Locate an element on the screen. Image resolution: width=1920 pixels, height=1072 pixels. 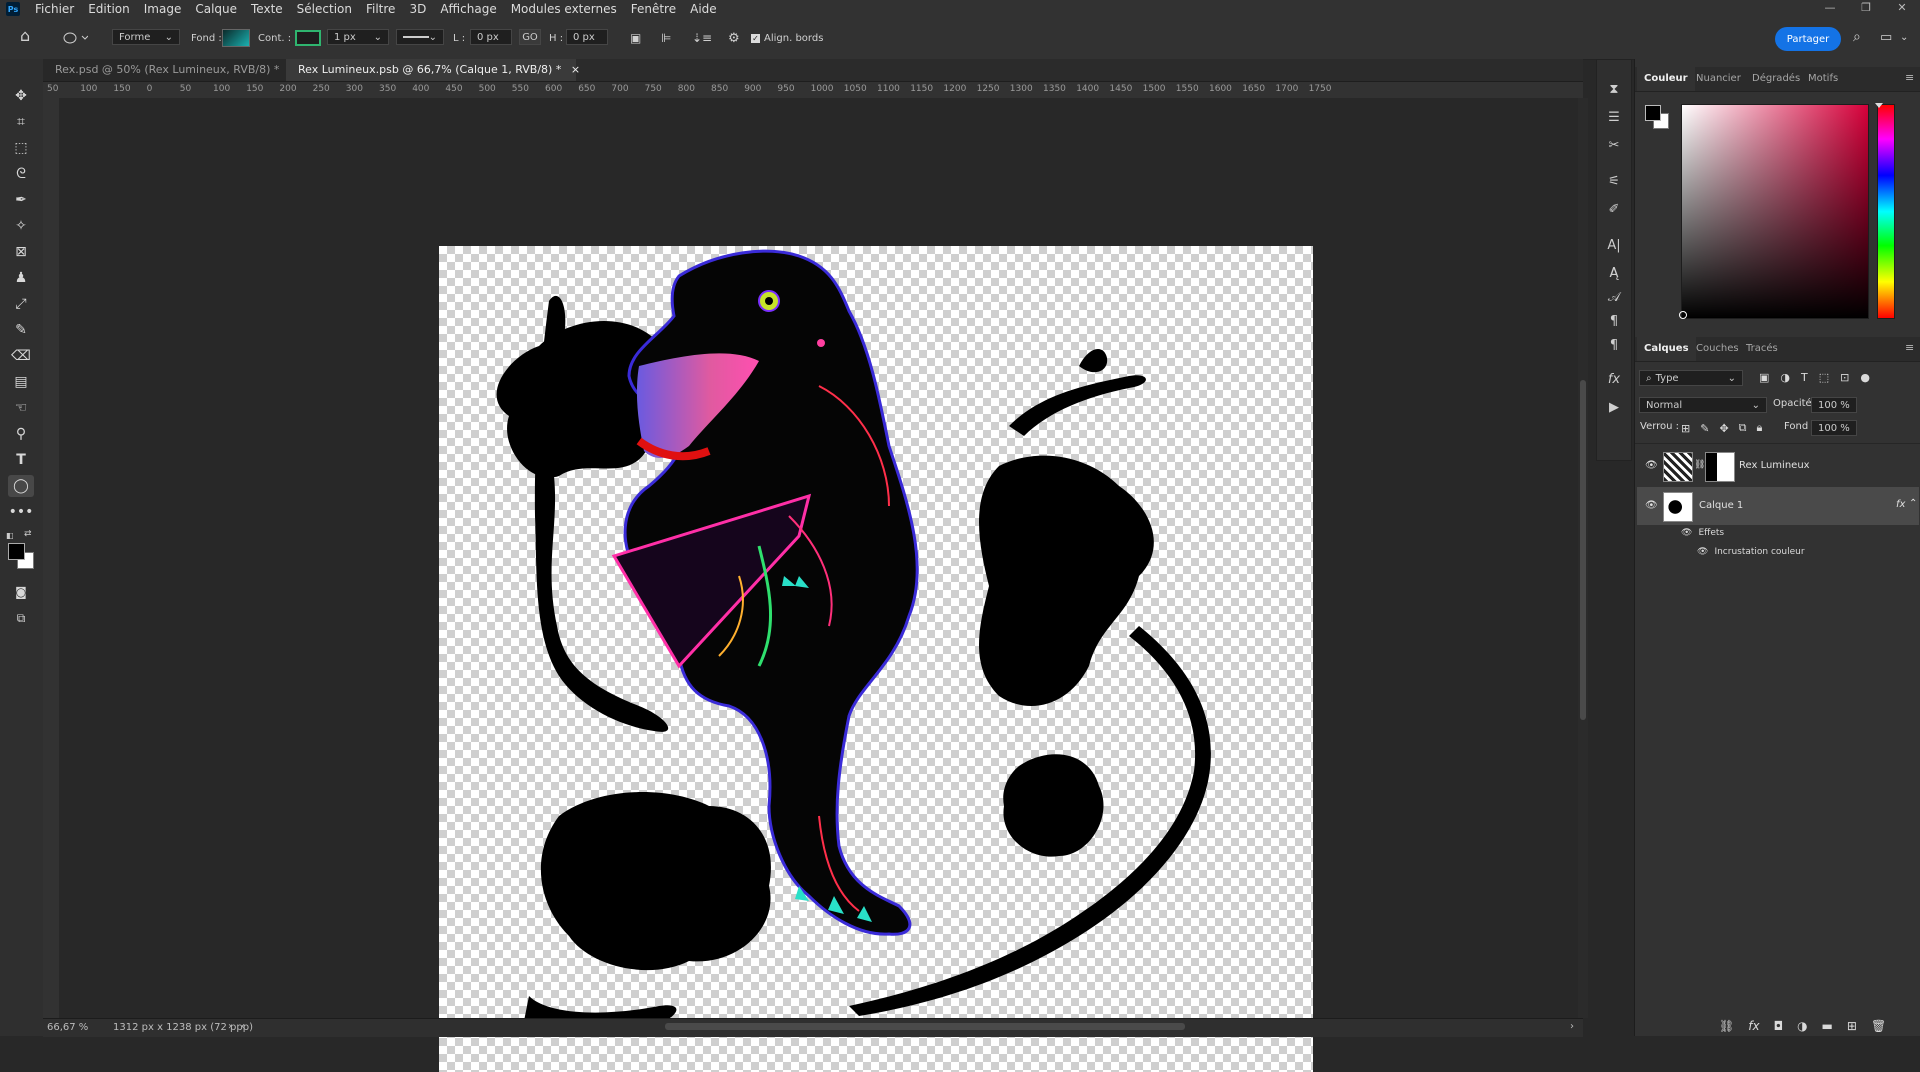
layer-row-rex-lumineux: 👁︎ ⛓ Rex Lumineux is located at coordinates (1778, 466).